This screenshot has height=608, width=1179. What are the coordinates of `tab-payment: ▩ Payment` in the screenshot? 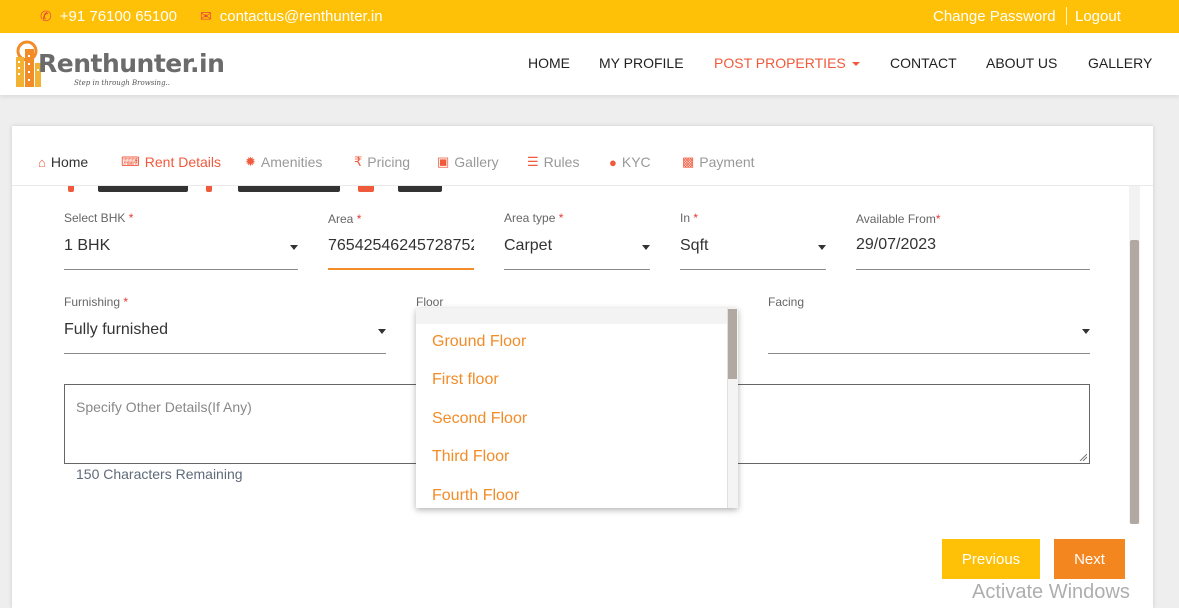 It's located at (718, 162).